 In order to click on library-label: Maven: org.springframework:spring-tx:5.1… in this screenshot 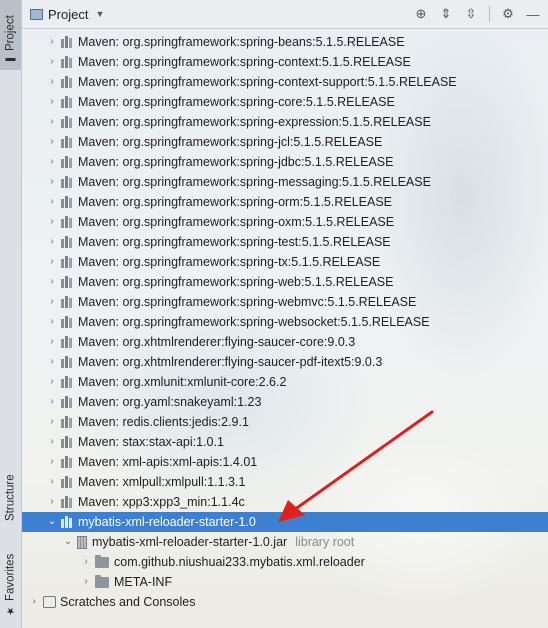, I will do `click(229, 262)`.